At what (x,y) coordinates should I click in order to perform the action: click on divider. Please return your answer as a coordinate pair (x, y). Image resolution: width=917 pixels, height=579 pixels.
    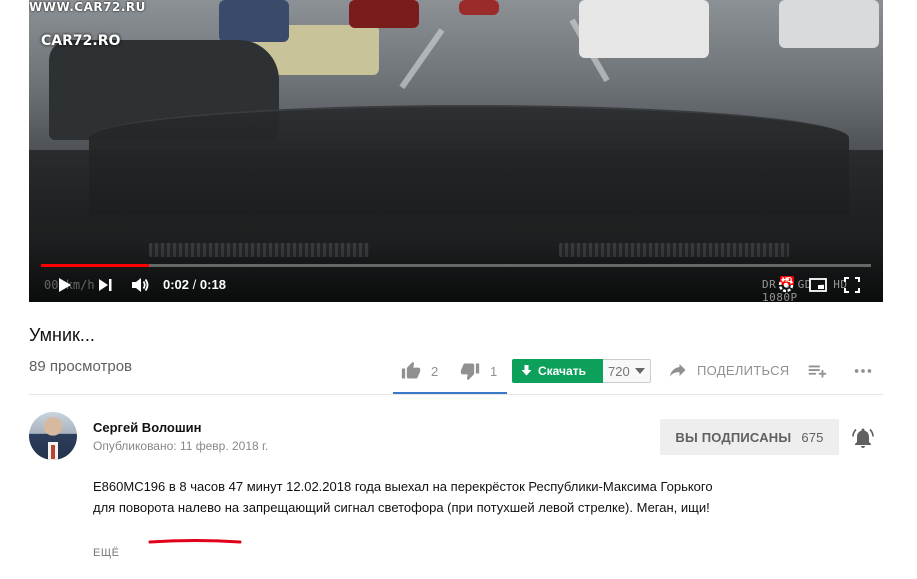
    Looking at the image, I should click on (456, 394).